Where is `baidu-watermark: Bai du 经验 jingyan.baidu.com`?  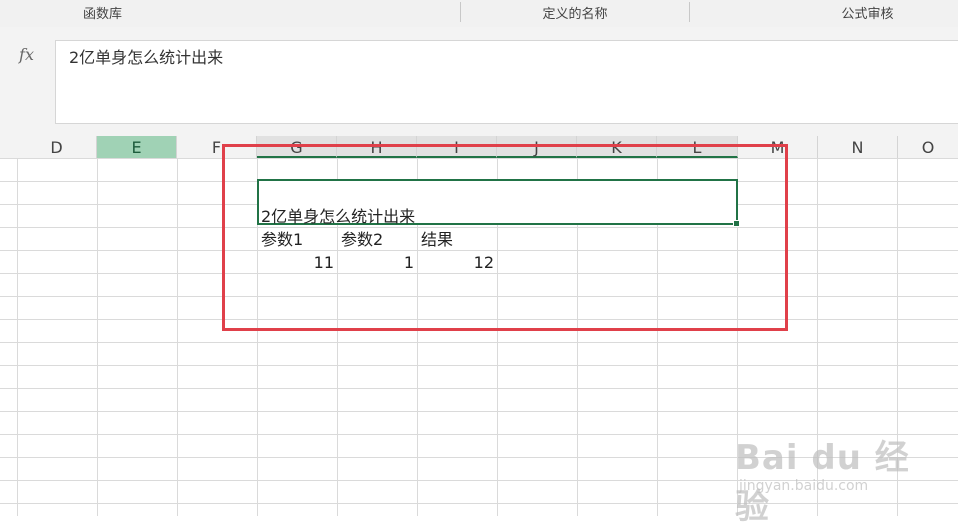
baidu-watermark: Bai du 经验 jingyan.baidu.com is located at coordinates (825, 478).